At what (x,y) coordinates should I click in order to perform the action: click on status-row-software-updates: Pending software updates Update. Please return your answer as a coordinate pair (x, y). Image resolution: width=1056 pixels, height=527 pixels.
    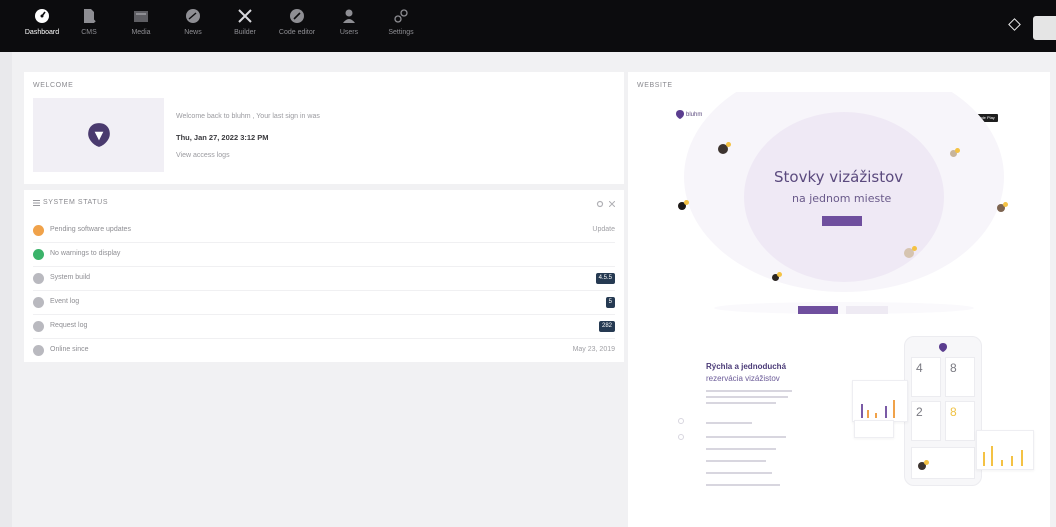
    Looking at the image, I should click on (324, 231).